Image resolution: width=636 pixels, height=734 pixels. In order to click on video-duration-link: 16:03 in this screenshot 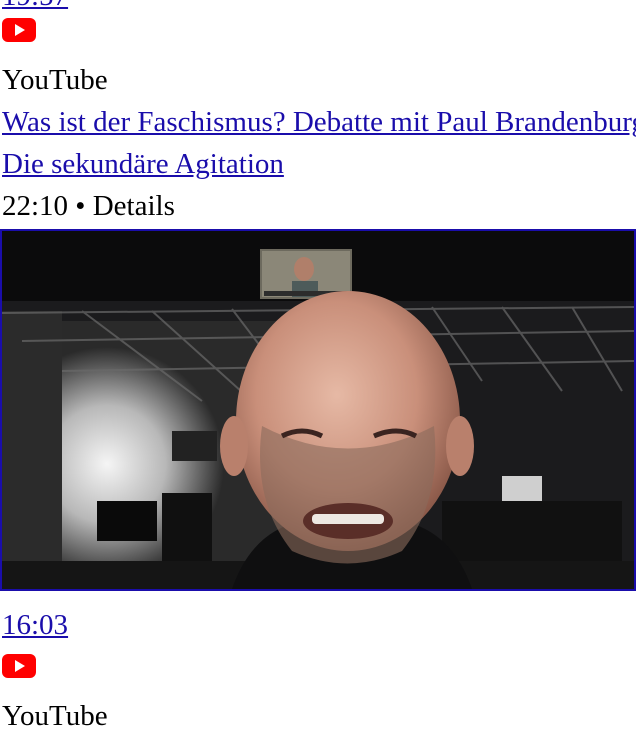, I will do `click(35, 625)`.